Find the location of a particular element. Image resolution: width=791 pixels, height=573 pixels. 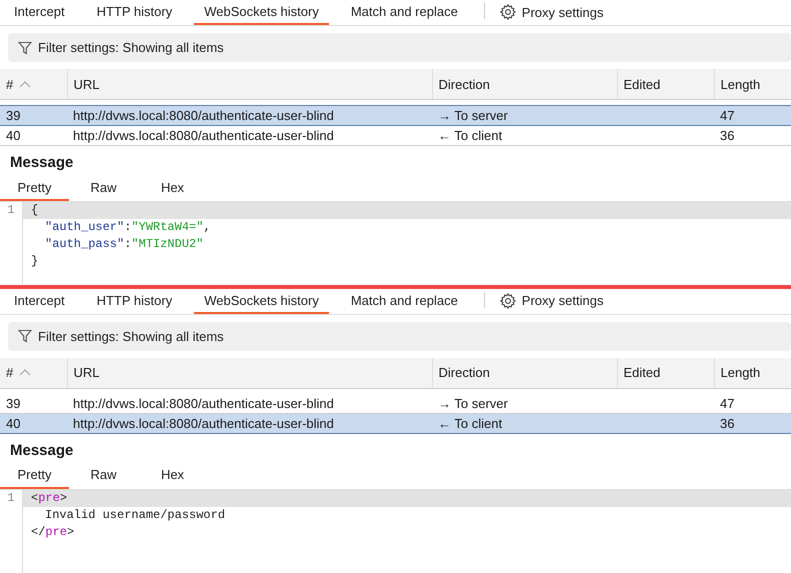

code-line: Invalid username/password is located at coordinates (135, 515).